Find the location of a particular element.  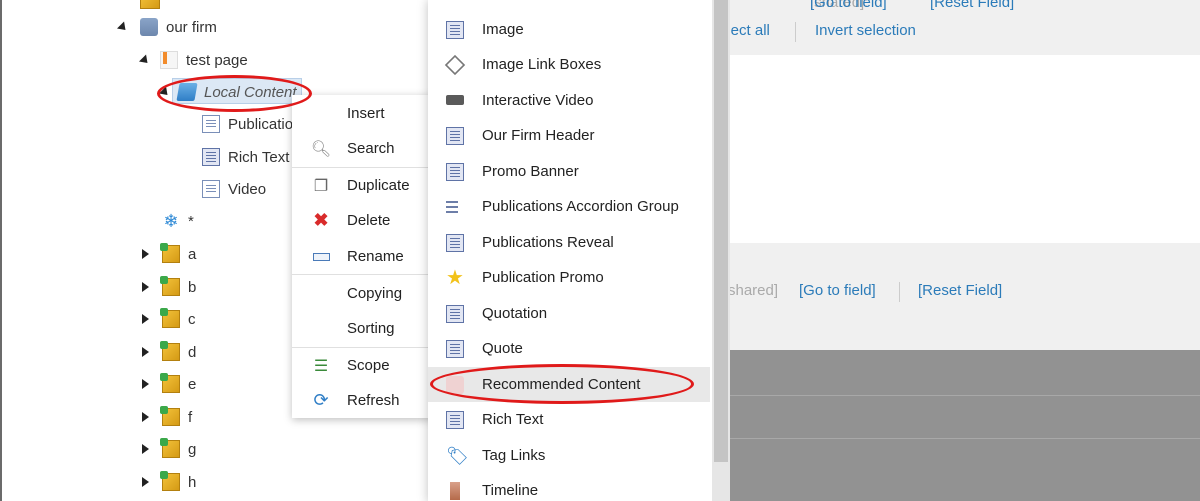

menu-item-delete: ✖ Delete is located at coordinates (362, 220).